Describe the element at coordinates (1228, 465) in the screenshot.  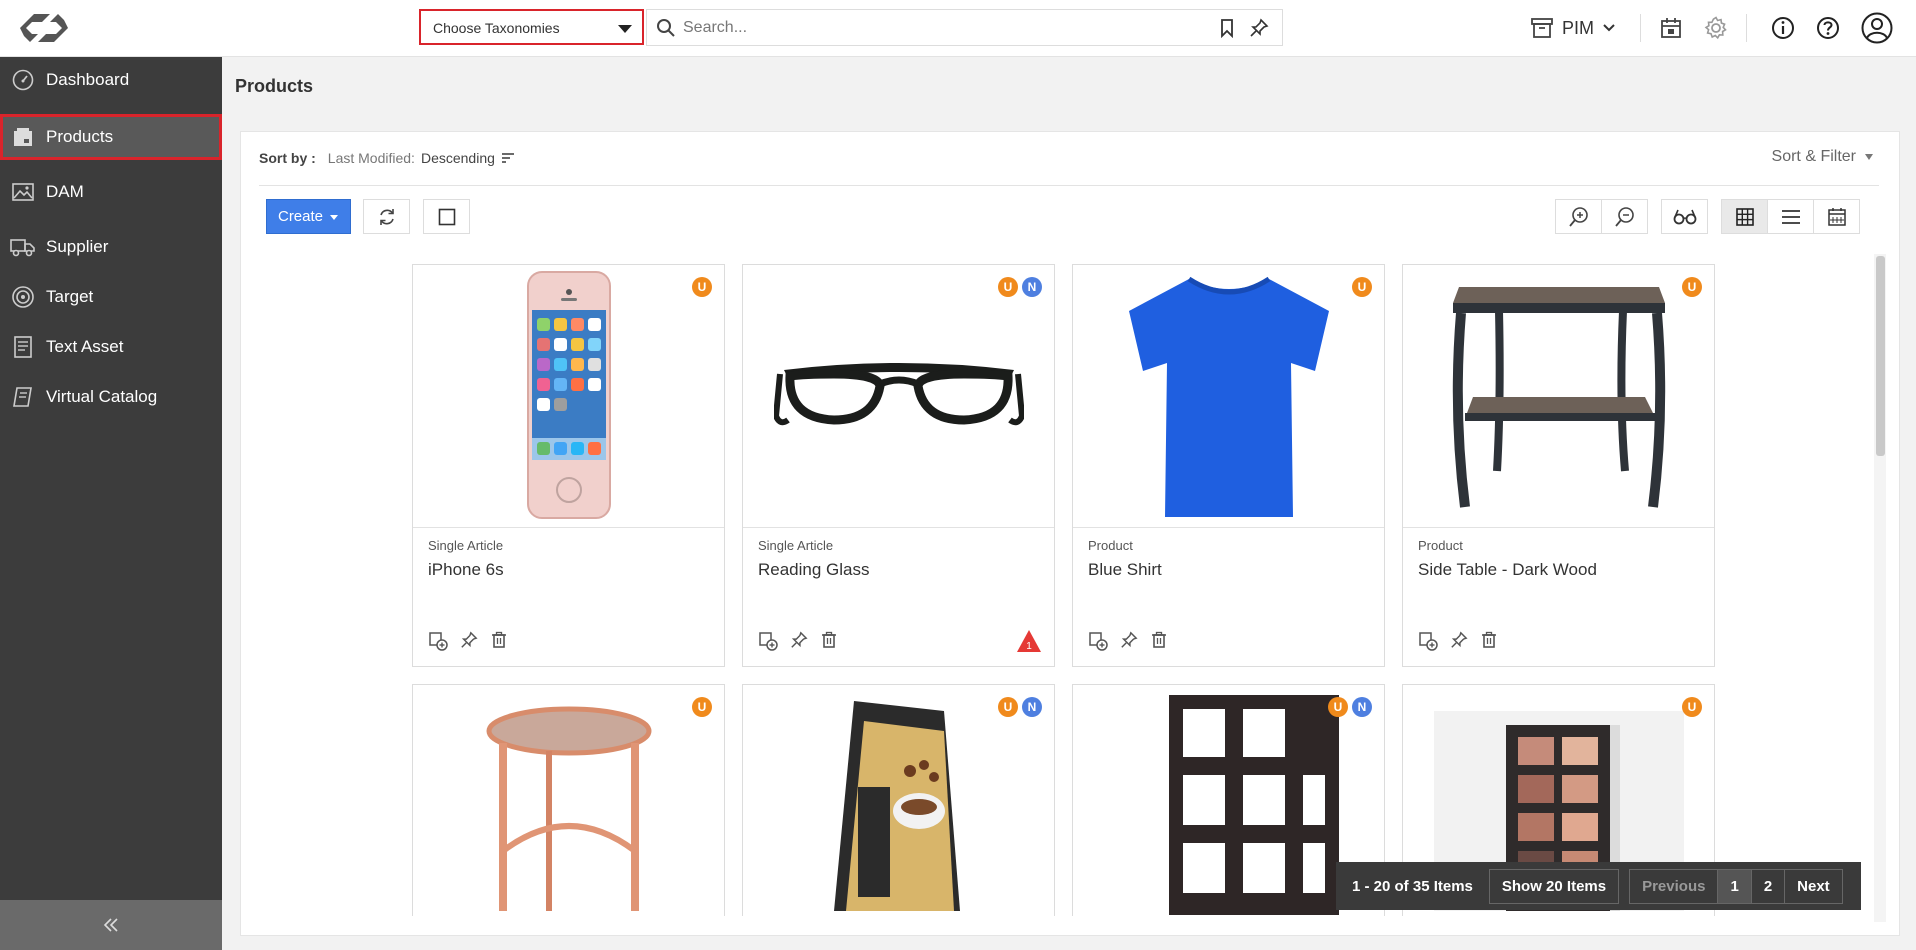
I see `product-card: U Product Blue Shirt` at that location.